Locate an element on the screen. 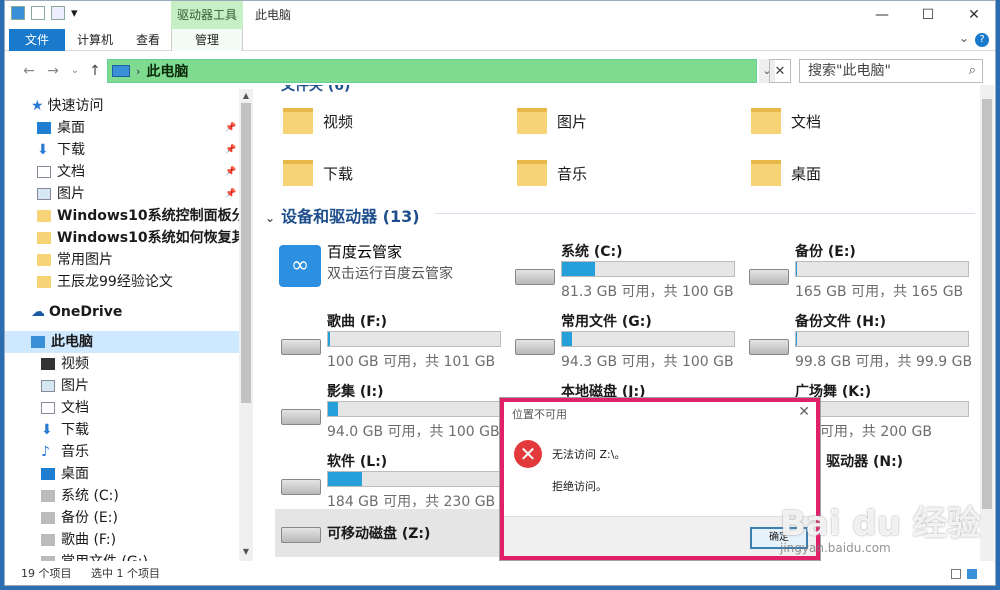 The image size is (1000, 590). desktop-icon is located at coordinates (48, 474).